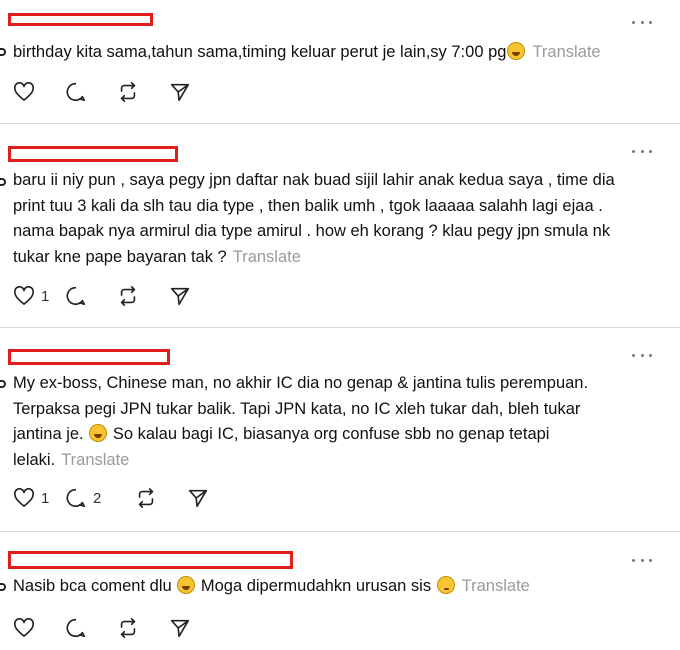 The height and width of the screenshot is (650, 680). I want to click on comment-count: 2, so click(97, 498).